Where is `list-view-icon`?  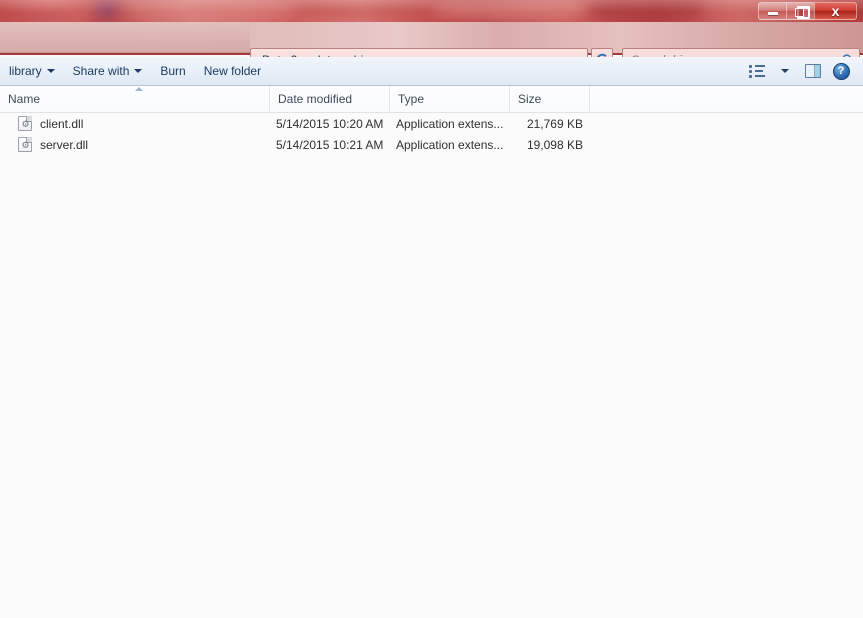 list-view-icon is located at coordinates (757, 71).